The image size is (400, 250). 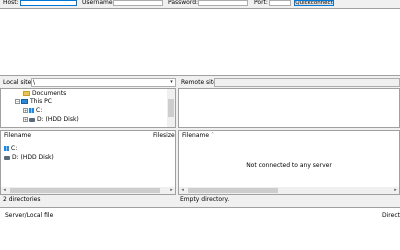 I want to click on local-file-list: Filename Filesize C: D: (HDD Disk) ◂ ▸, so click(x=88, y=162).